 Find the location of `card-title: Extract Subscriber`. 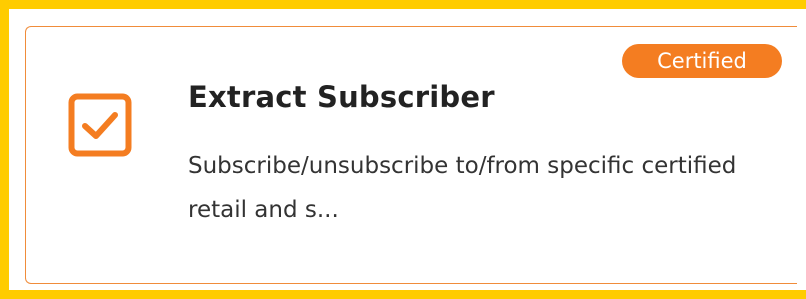

card-title: Extract Subscriber is located at coordinates (341, 97).